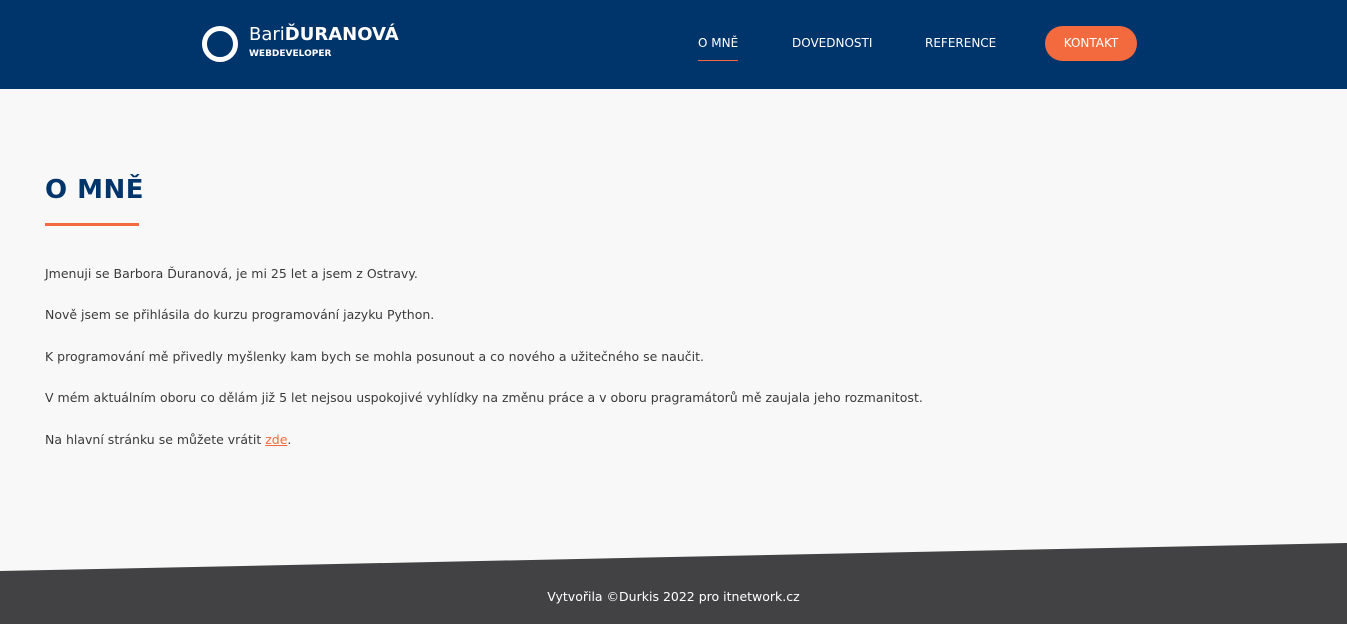 The height and width of the screenshot is (624, 1347). I want to click on paragraph-back: Na hlavní stránku se můžete vrátit zde., so click(168, 440).